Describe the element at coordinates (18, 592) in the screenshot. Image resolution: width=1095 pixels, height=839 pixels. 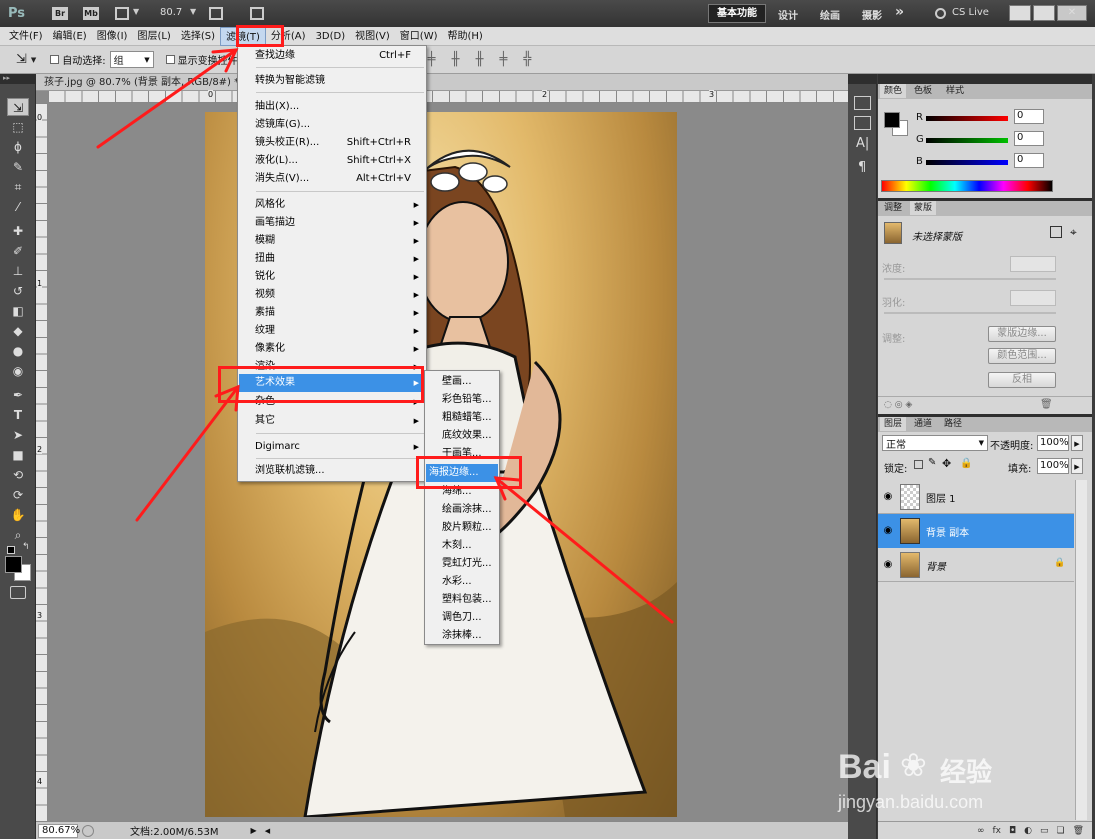
I see `quick-mask-icon` at that location.